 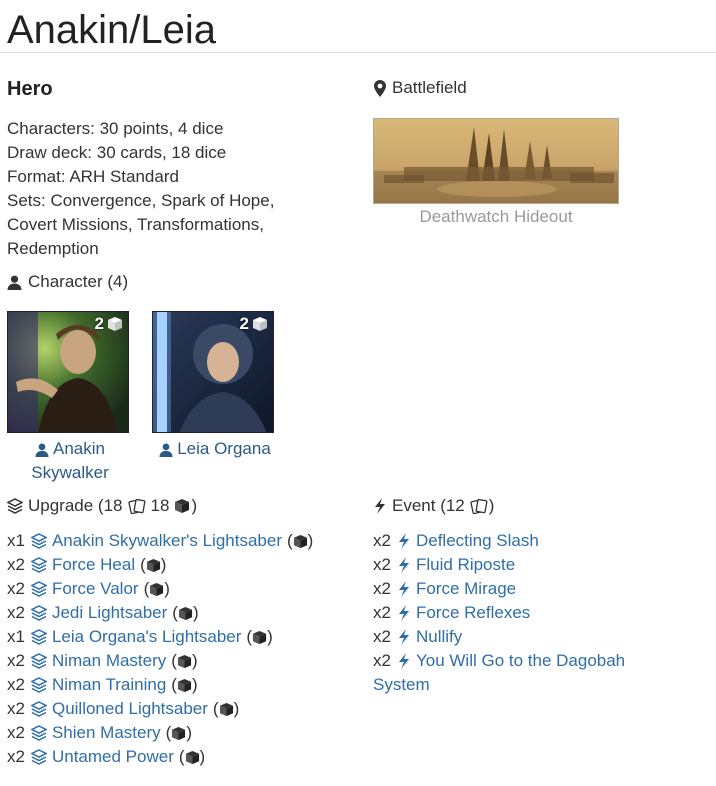 I want to click on event-card-link: You Will Go to the Dagobah, so click(x=520, y=661).